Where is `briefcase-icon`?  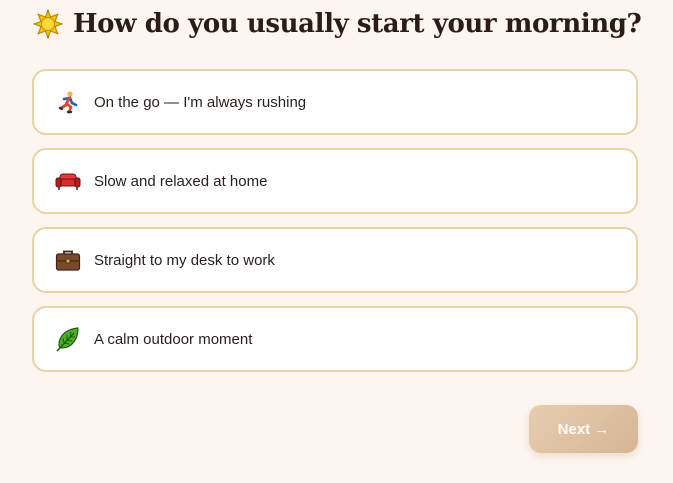
briefcase-icon is located at coordinates (68, 260).